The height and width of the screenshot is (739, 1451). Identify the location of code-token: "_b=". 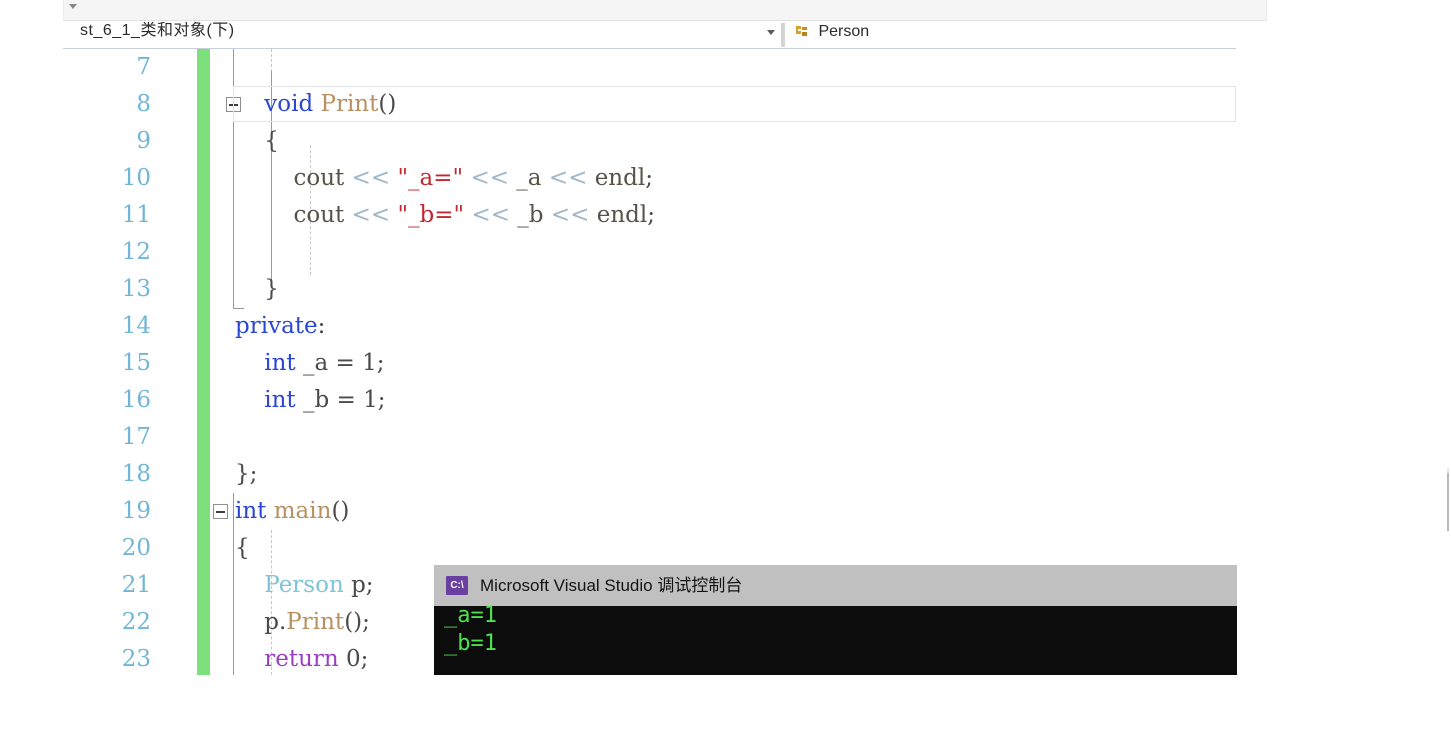
(431, 215).